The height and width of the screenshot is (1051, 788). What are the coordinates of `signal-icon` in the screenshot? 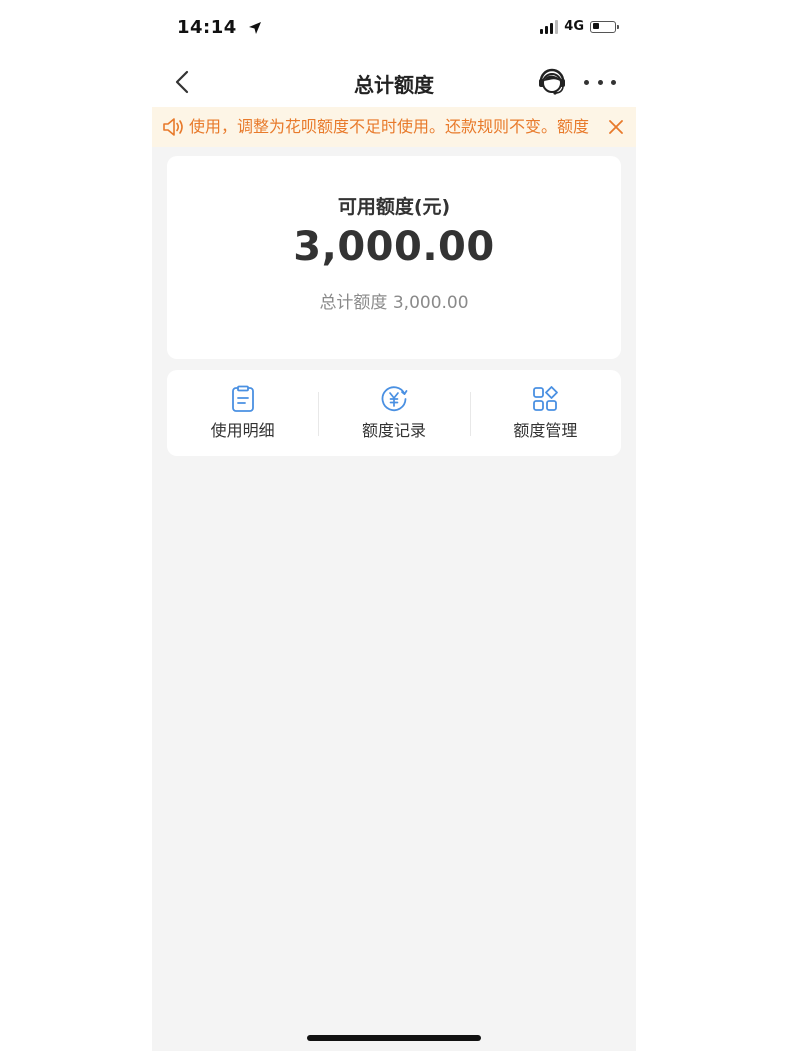 It's located at (549, 26).